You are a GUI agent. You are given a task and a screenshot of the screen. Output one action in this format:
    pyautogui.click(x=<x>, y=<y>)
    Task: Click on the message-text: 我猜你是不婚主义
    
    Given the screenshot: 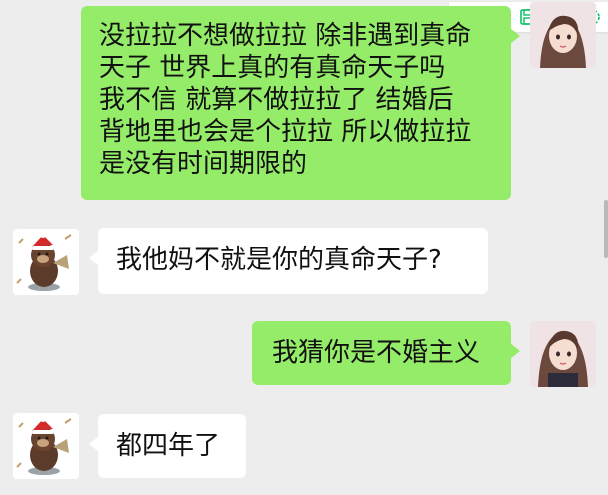 What is the action you would take?
    pyautogui.click(x=376, y=353)
    